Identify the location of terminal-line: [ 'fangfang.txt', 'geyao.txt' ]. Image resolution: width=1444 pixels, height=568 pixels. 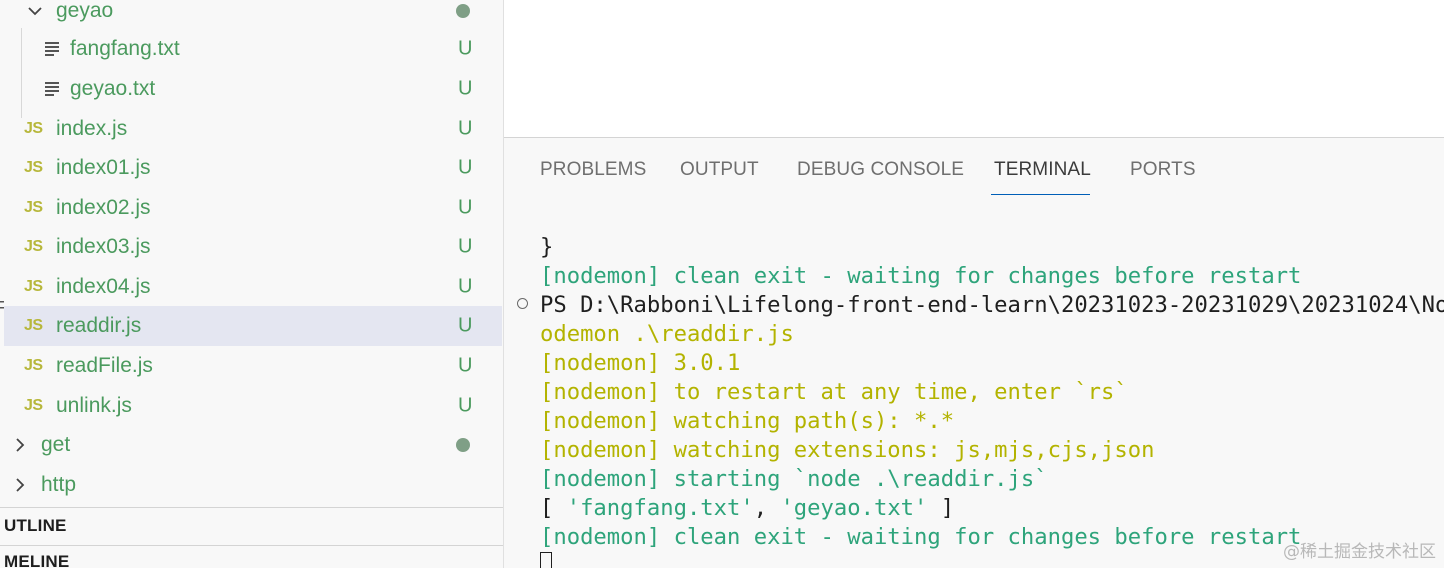
(747, 508).